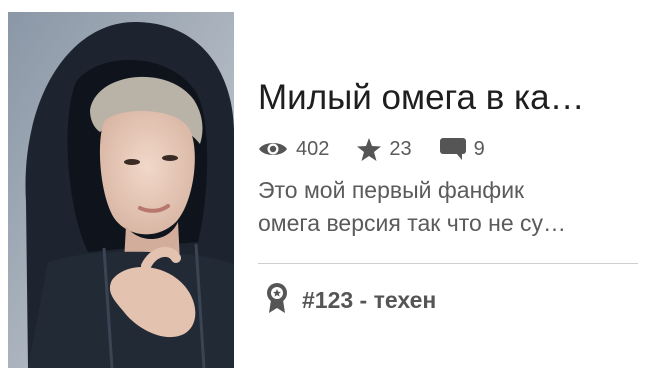 The height and width of the screenshot is (382, 658). I want to click on description-line: Это мой первый фанфик, so click(391, 190).